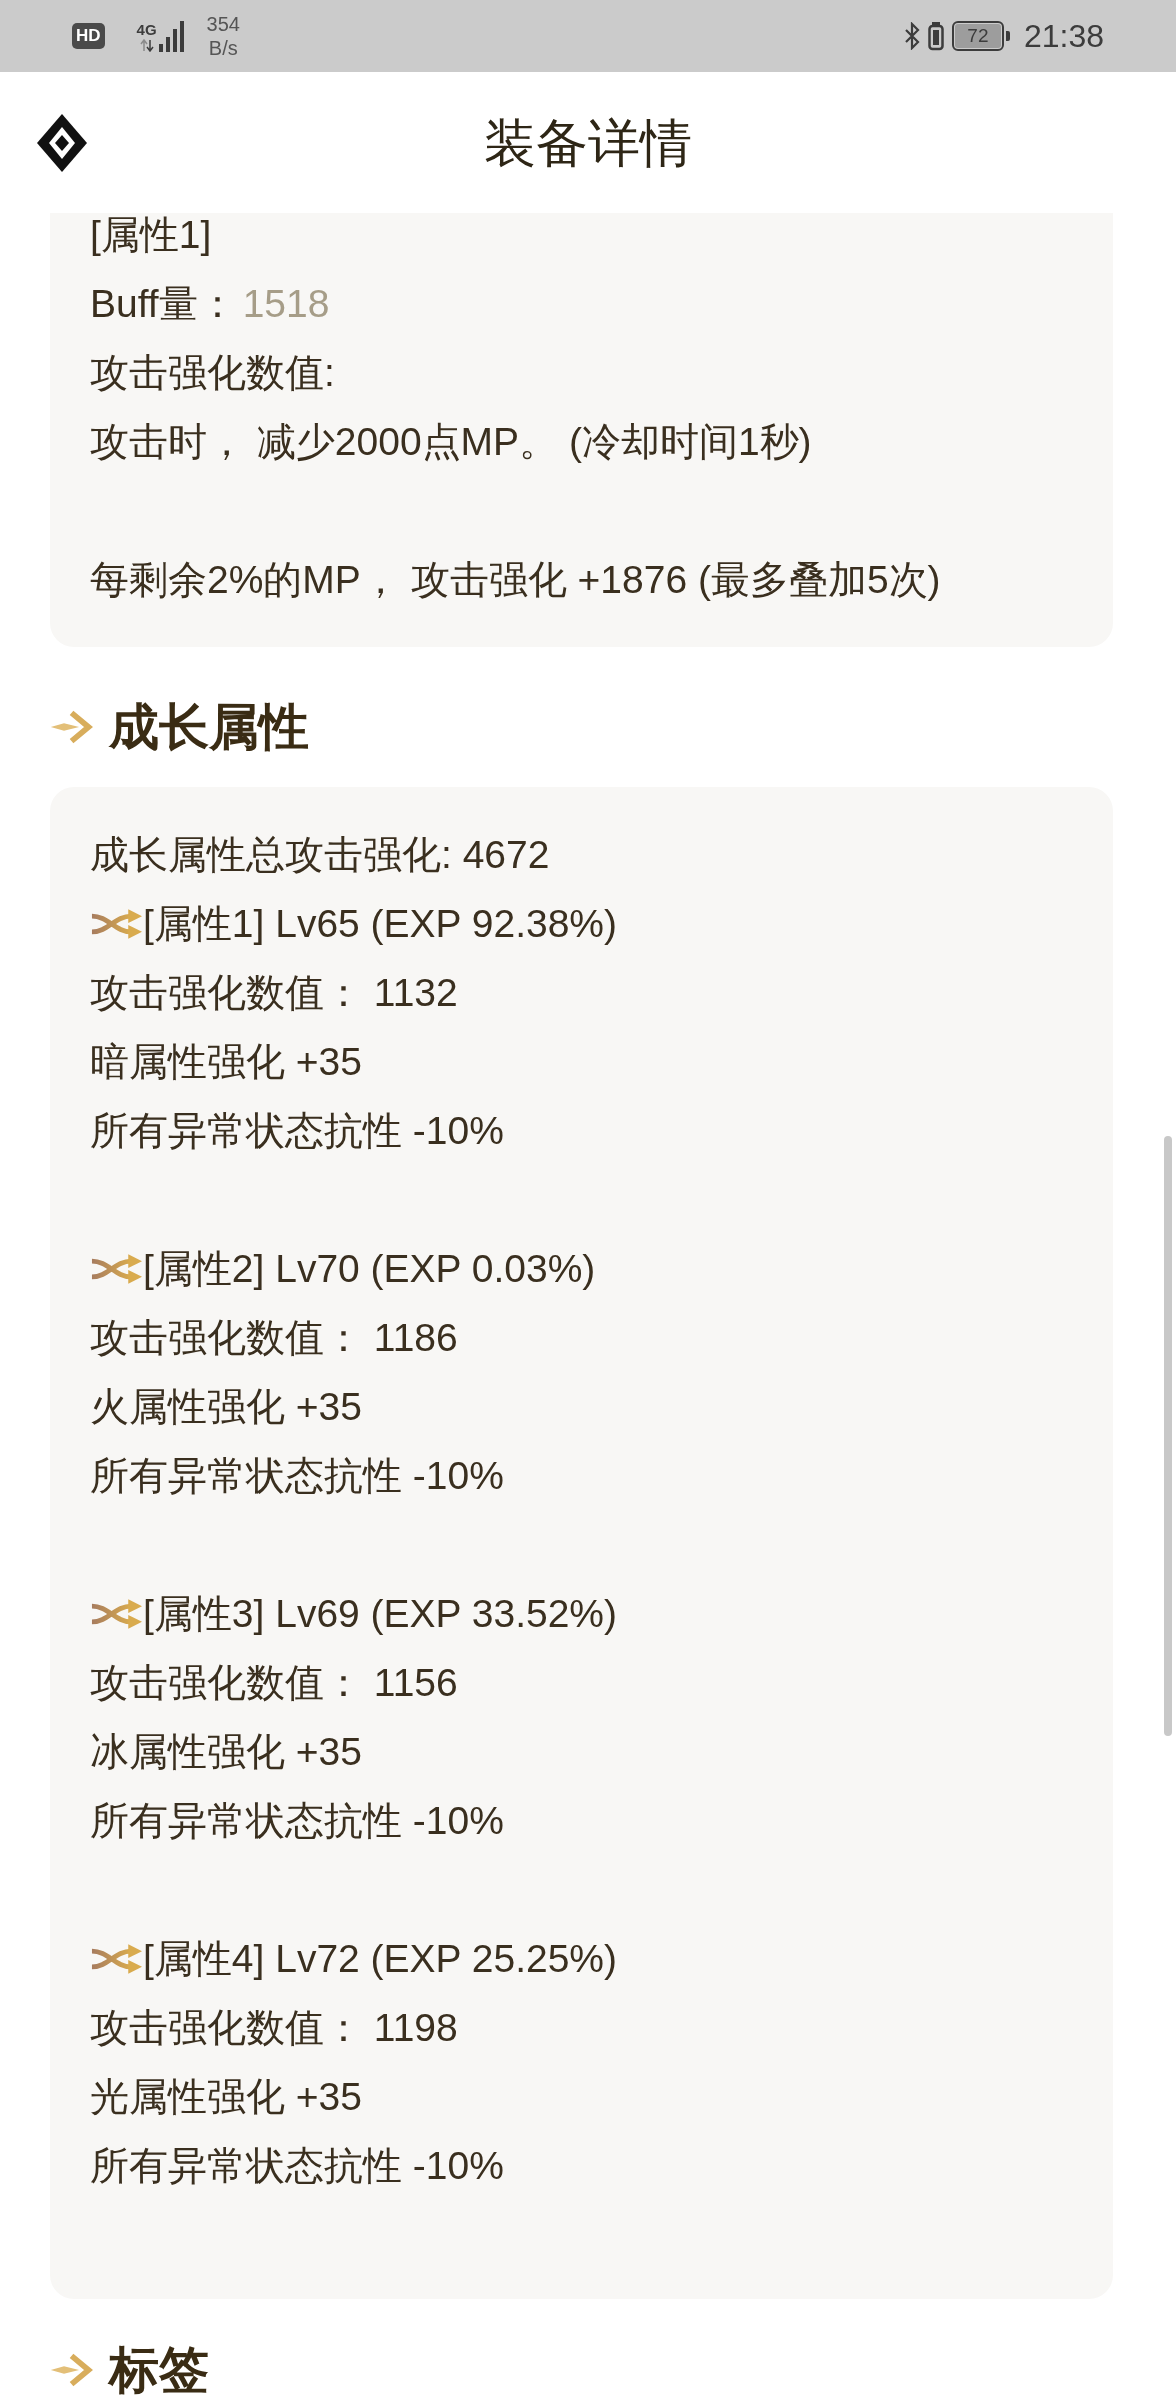 The height and width of the screenshot is (2400, 1176). Describe the element at coordinates (1063, 36) in the screenshot. I see `clock-time: 21:38` at that location.